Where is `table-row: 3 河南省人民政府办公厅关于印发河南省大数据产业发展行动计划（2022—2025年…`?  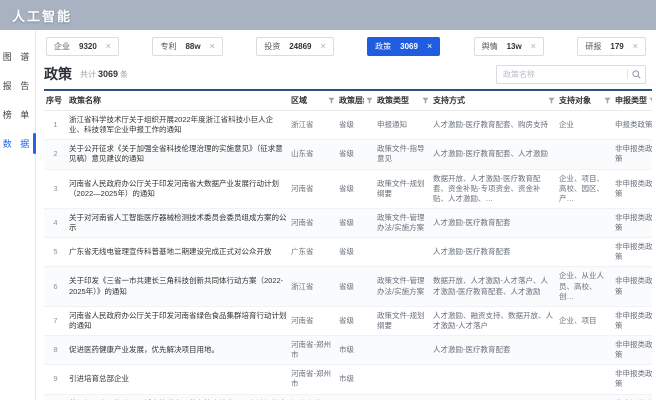
table-row: 3 河南省人民政府办公厅关于印发河南省大数据产业发展行动计划（2022—2025年… is located at coordinates (348, 189).